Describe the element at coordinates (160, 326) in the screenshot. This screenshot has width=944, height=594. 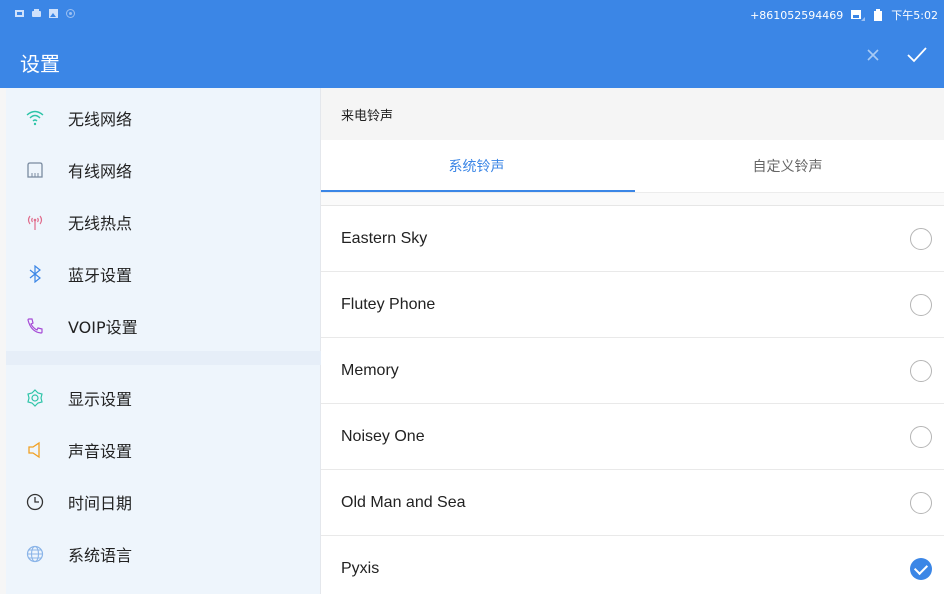
I see `sidebar-item-voip: VOIP设置` at that location.